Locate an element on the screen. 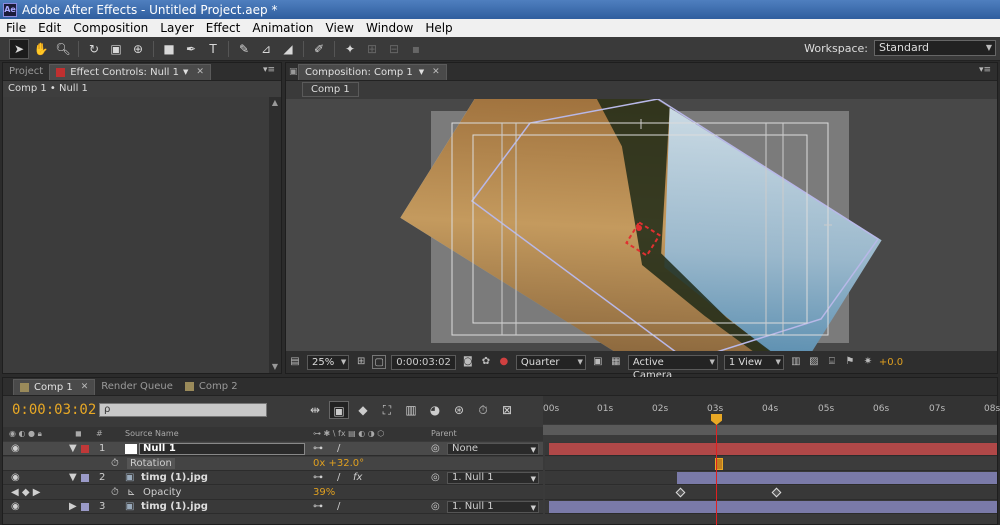 The height and width of the screenshot is (525, 1000). effects-switch-icon: fx is located at coordinates (357, 477).